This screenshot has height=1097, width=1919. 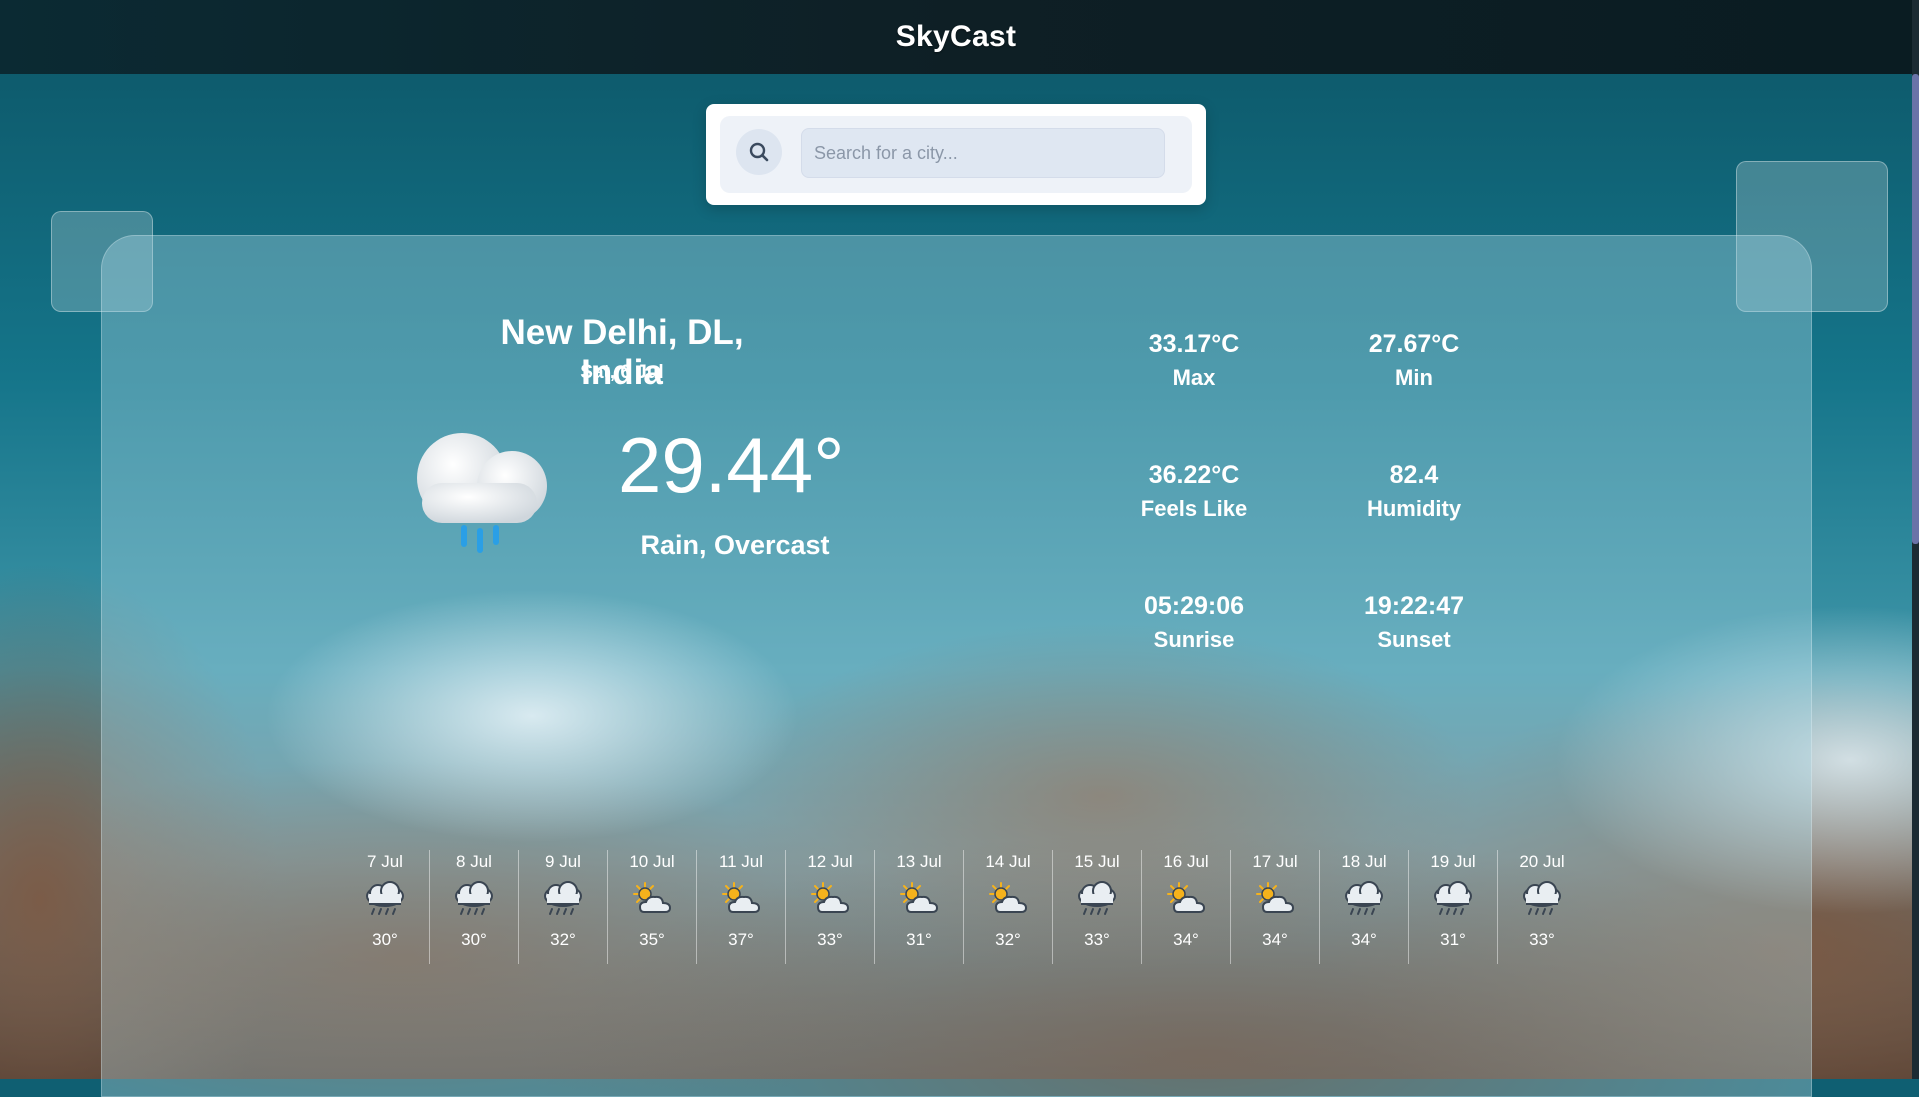 What do you see at coordinates (741, 939) in the screenshot?
I see `forecast-temp: 37°` at bounding box center [741, 939].